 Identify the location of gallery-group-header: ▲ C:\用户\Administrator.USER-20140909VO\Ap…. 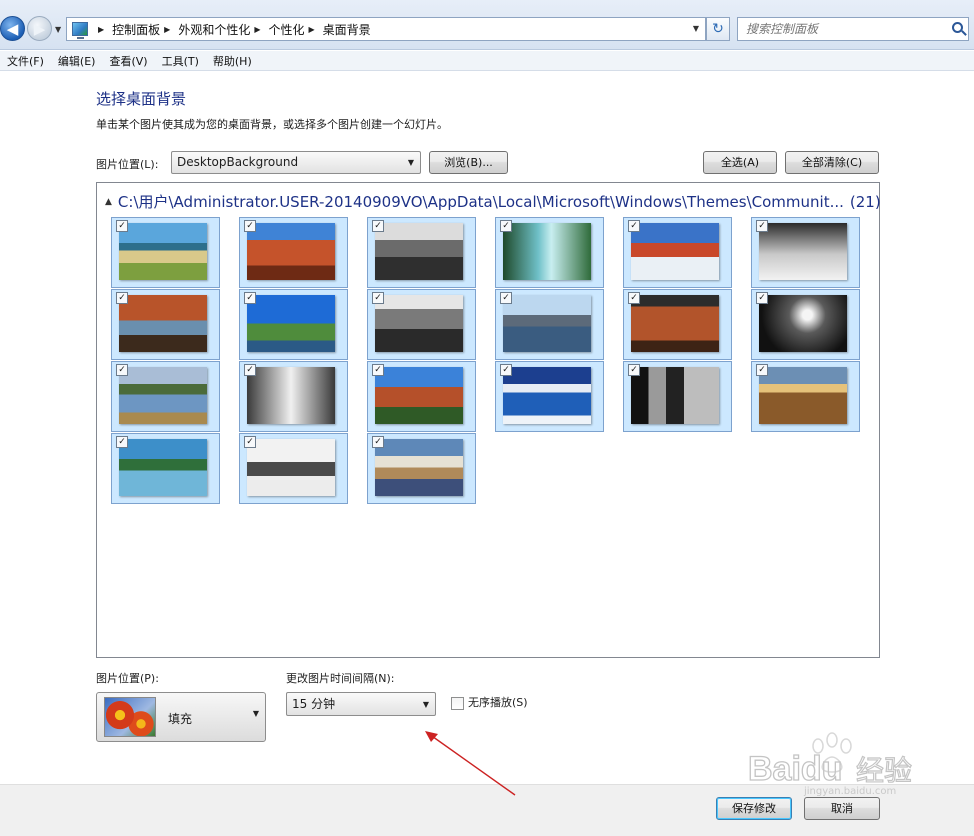
(493, 201).